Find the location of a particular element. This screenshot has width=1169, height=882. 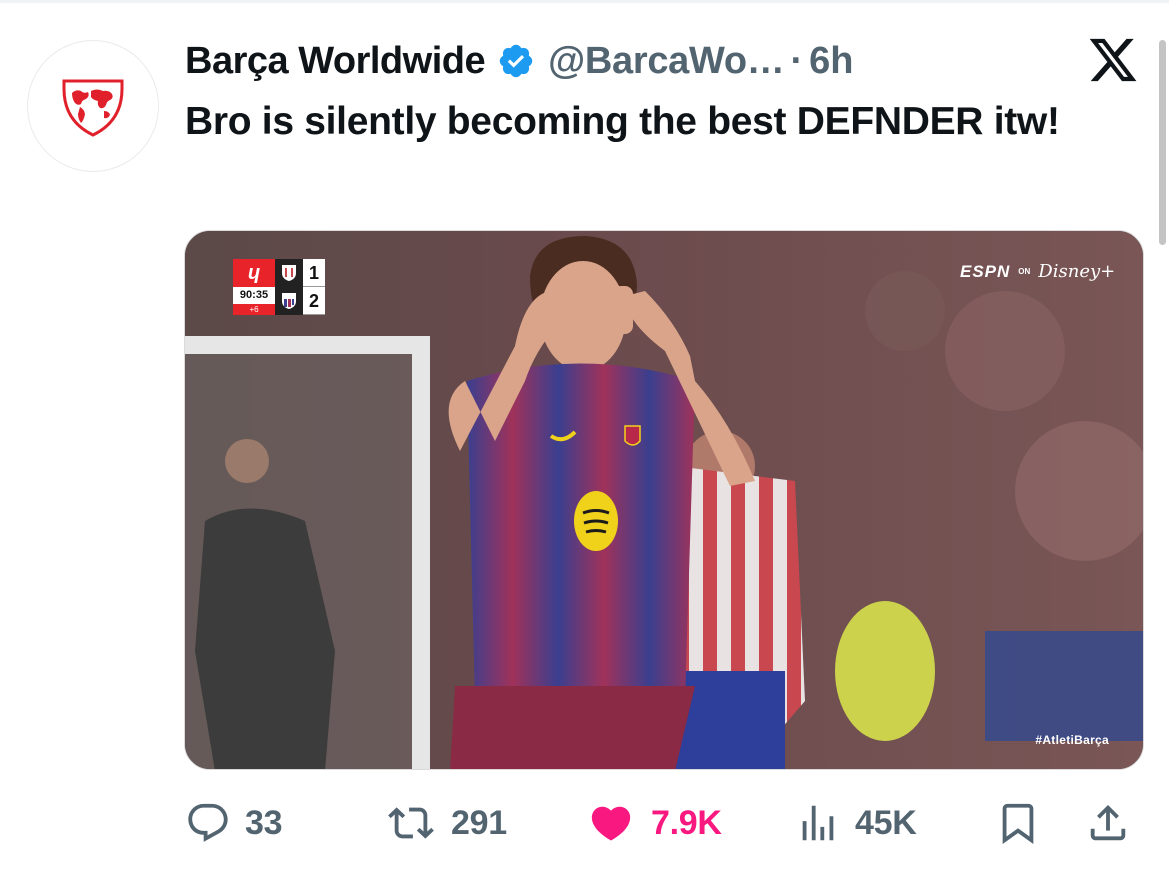

bookmark-button is located at coordinates (1018, 823).